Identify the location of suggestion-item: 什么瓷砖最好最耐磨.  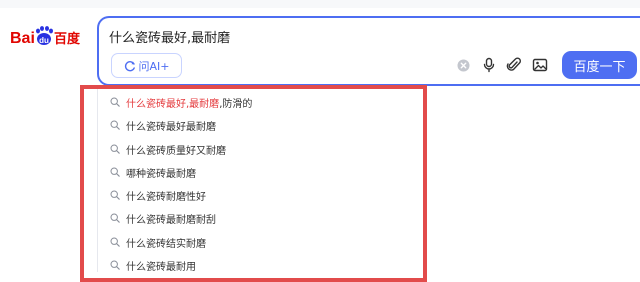
(260, 125).